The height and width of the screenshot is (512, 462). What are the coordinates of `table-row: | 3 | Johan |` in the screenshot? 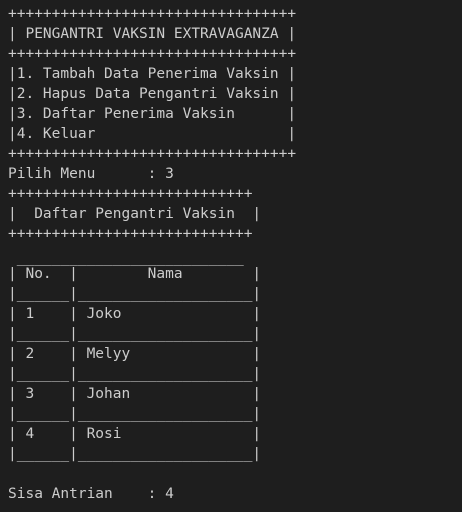 It's located at (135, 394).